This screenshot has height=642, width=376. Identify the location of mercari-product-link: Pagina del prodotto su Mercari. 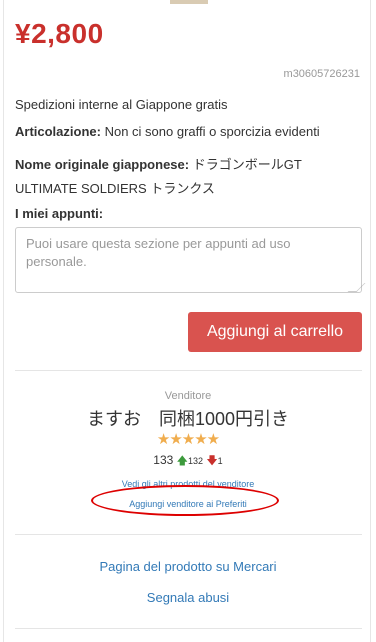
(187, 566).